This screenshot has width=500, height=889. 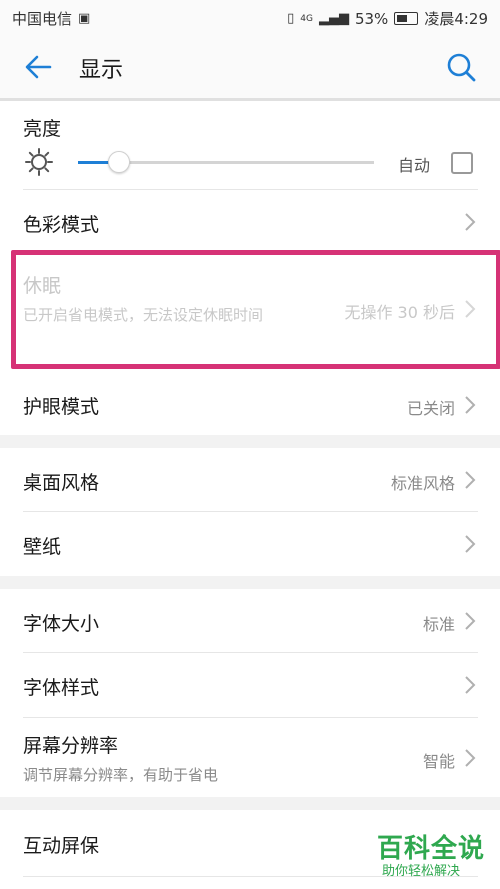 What do you see at coordinates (119, 162) in the screenshot?
I see `brightness-slider-knob` at bounding box center [119, 162].